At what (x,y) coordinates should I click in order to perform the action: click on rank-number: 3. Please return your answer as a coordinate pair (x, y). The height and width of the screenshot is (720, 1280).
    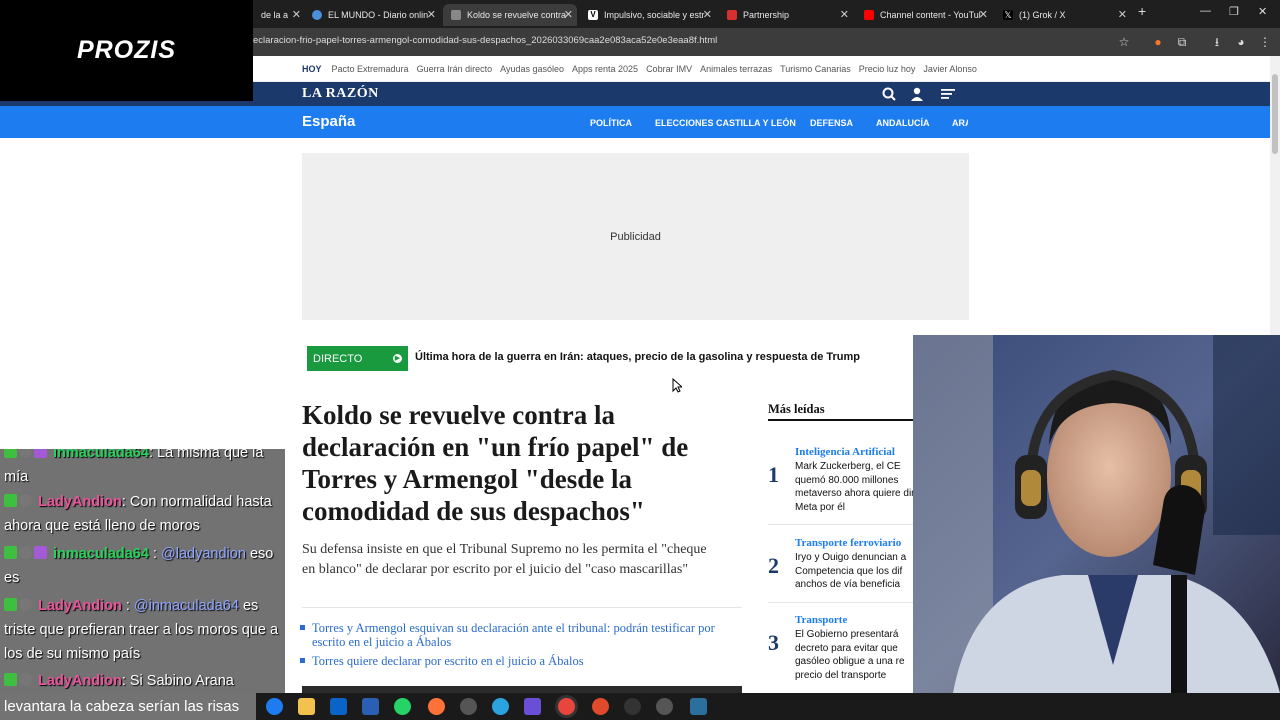
    Looking at the image, I should click on (773, 642).